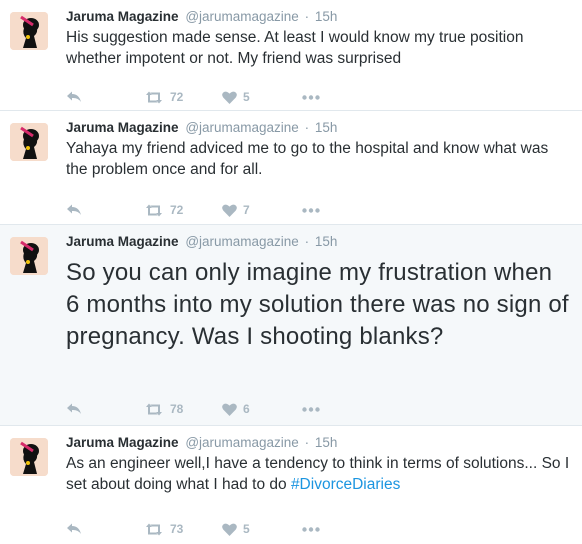 This screenshot has width=582, height=544. I want to click on hashtag-link: #DivorceDiaries, so click(345, 484).